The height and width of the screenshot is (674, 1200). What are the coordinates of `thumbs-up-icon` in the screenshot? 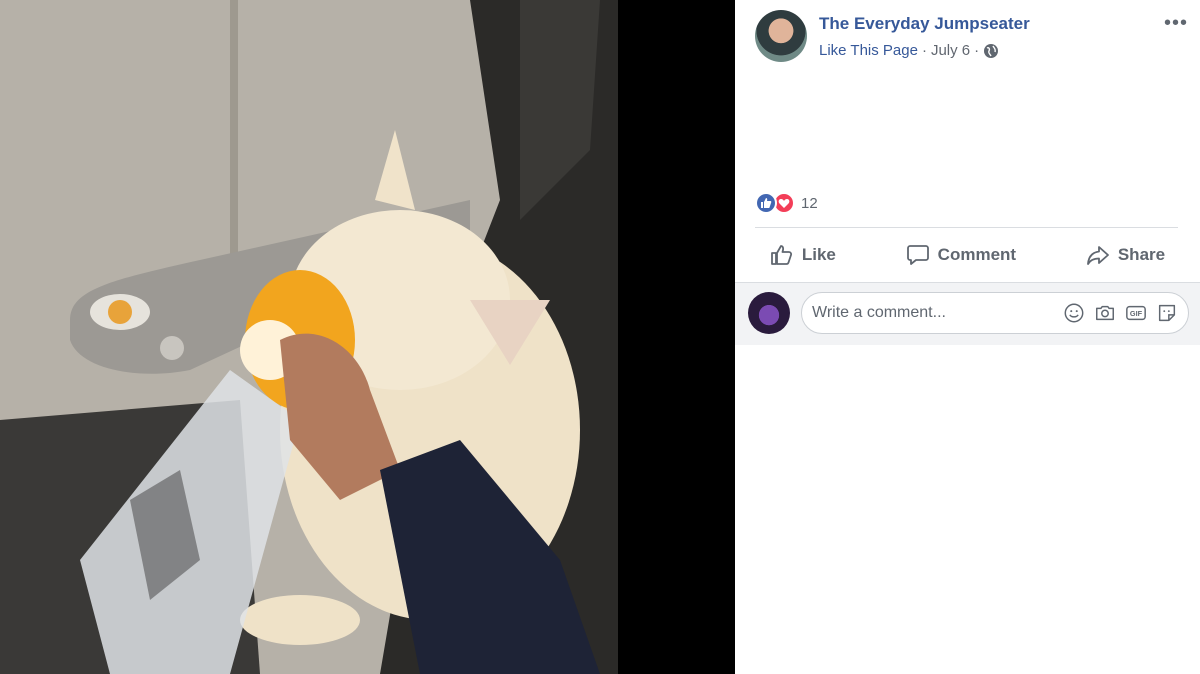 It's located at (781, 255).